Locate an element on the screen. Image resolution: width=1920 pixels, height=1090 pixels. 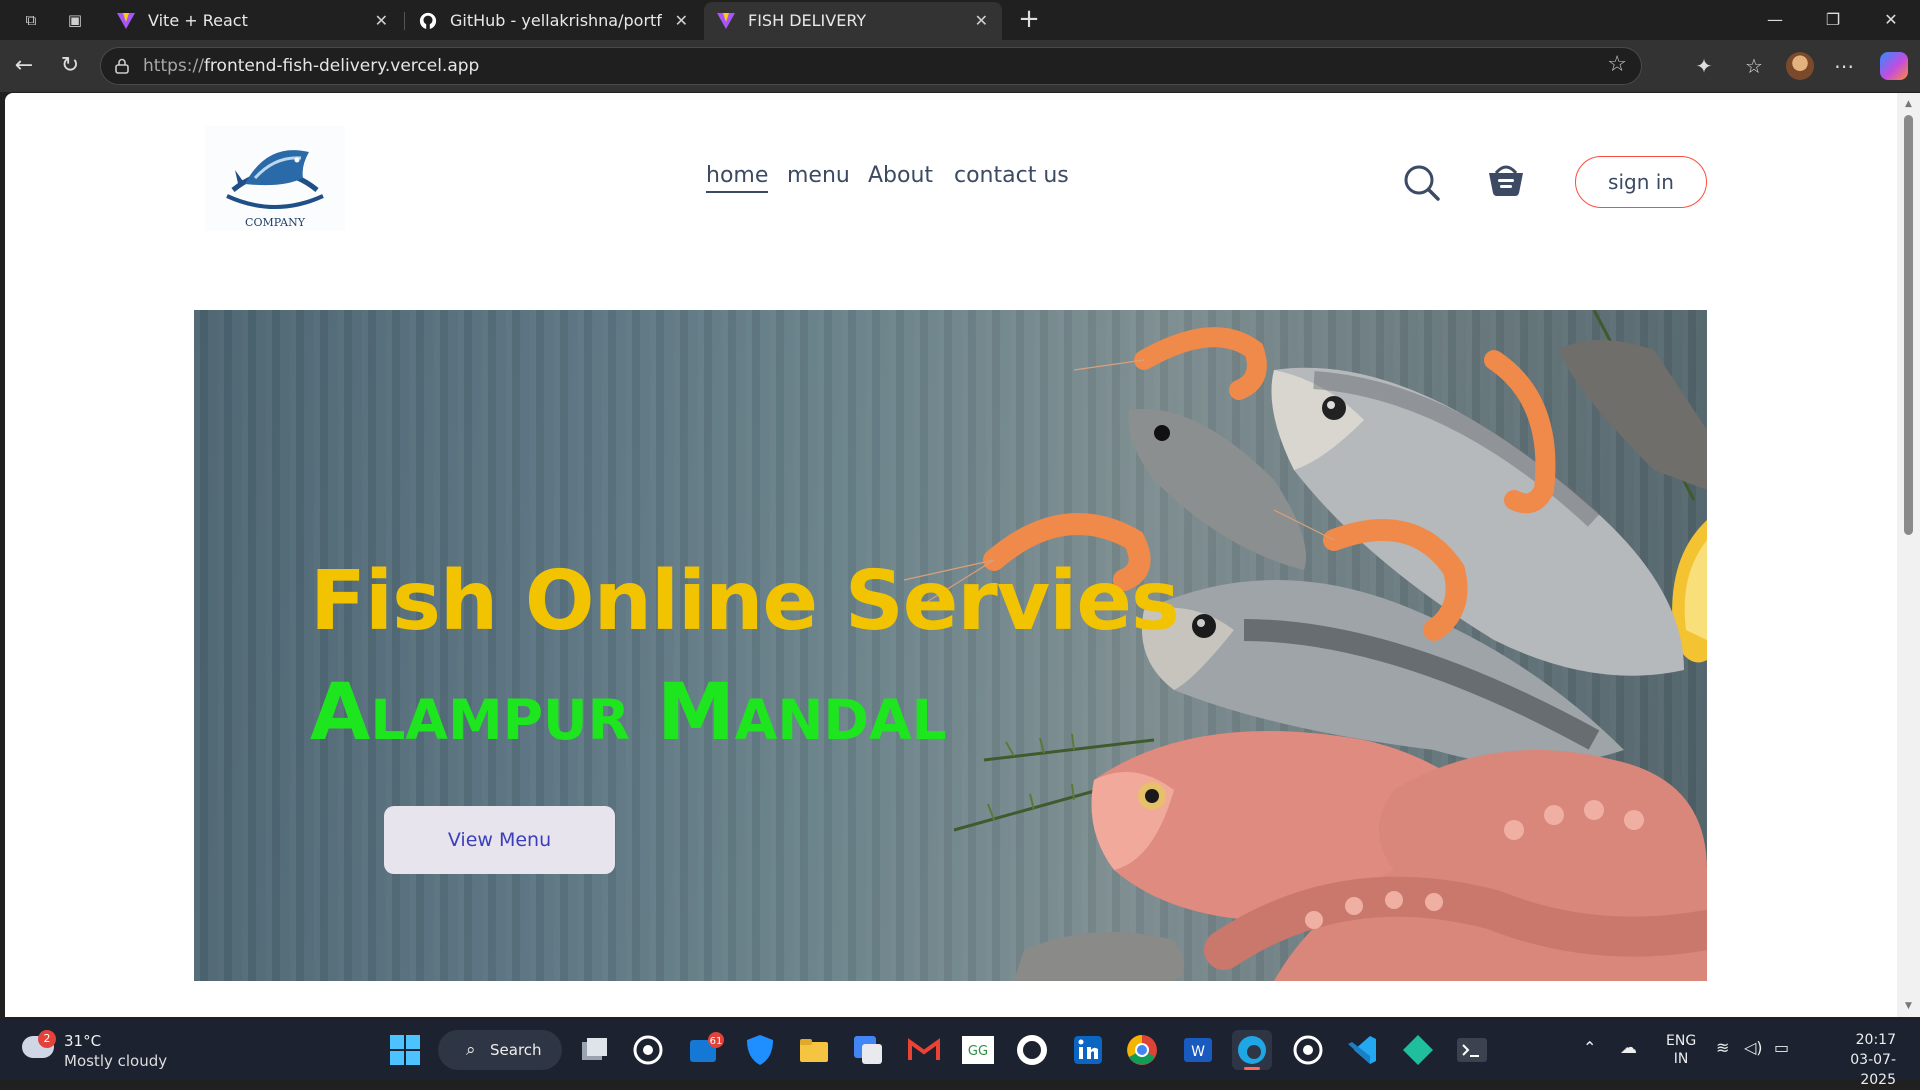
windows-start-icon is located at coordinates (405, 1050).